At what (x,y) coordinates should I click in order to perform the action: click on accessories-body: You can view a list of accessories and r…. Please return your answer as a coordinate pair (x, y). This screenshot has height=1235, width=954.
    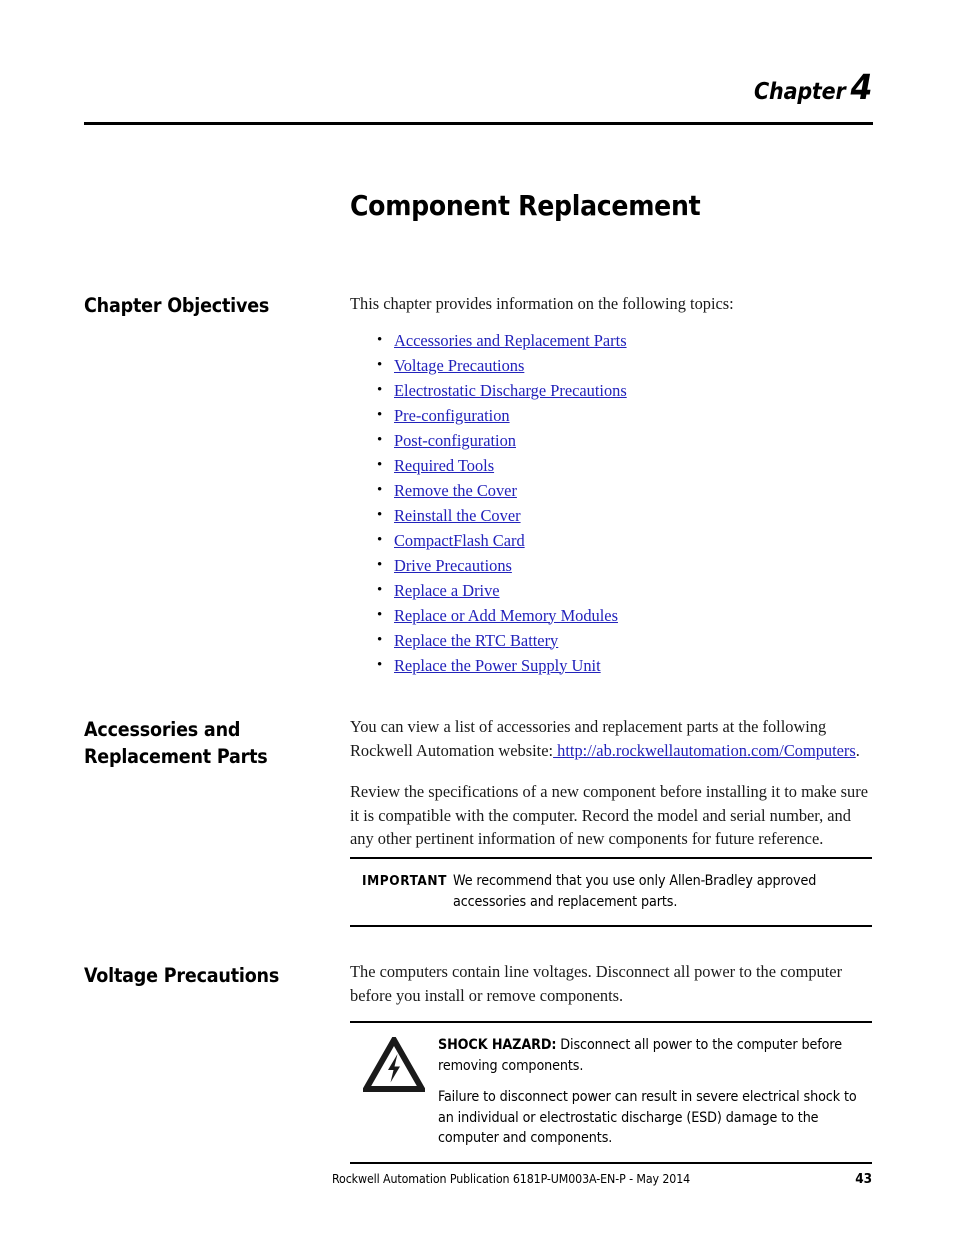
    Looking at the image, I should click on (612, 789).